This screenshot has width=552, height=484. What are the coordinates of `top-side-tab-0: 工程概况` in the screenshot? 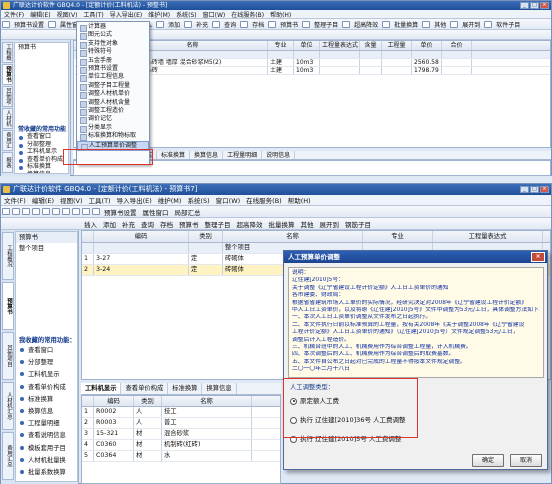 It's located at (7, 52).